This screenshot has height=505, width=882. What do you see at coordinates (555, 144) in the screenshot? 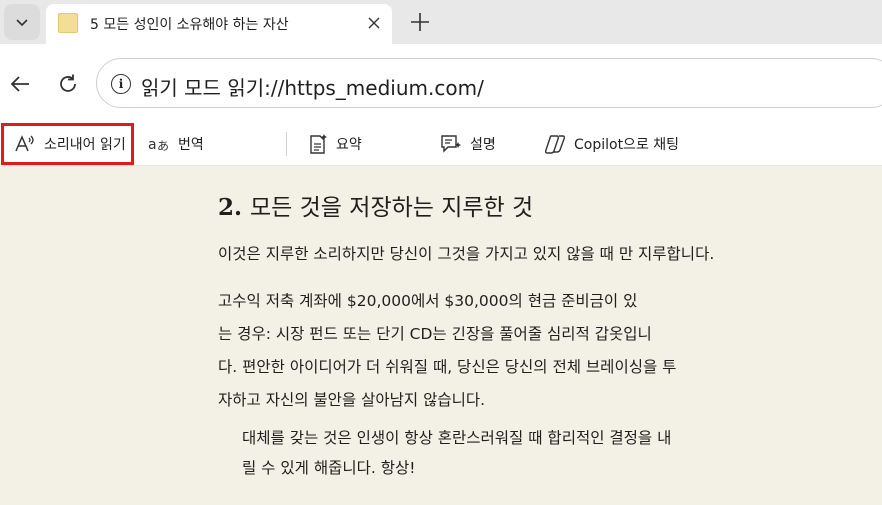
I see `copilot-icon` at bounding box center [555, 144].